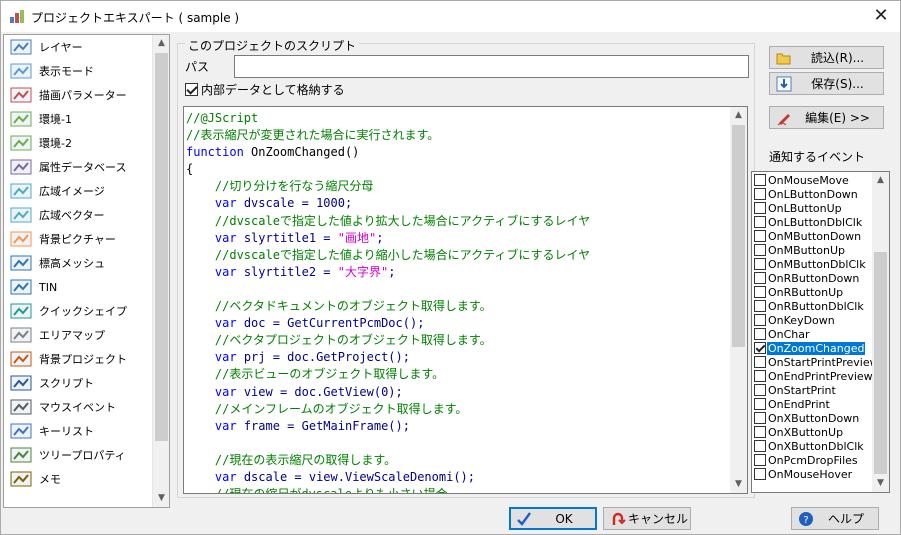  I want to click on category-item: 環境-2, so click(80, 143).